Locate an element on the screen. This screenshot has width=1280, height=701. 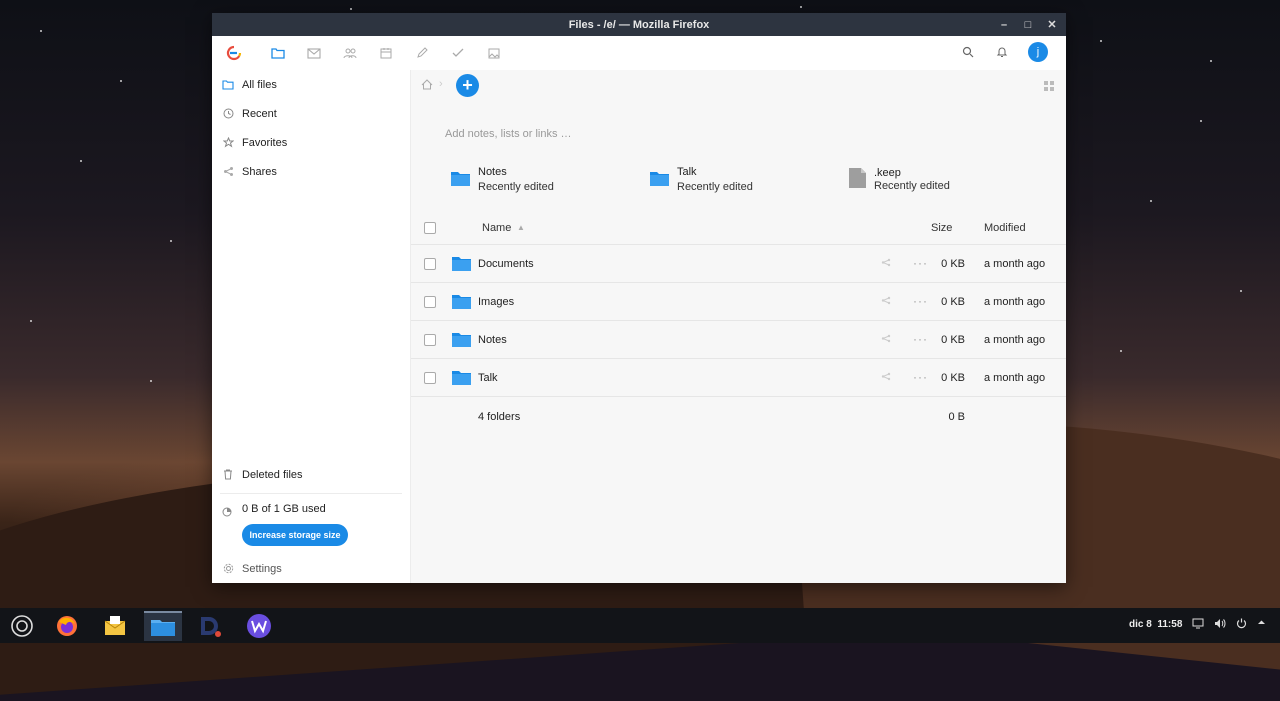
notes-app-icon is located at coordinates (422, 53).